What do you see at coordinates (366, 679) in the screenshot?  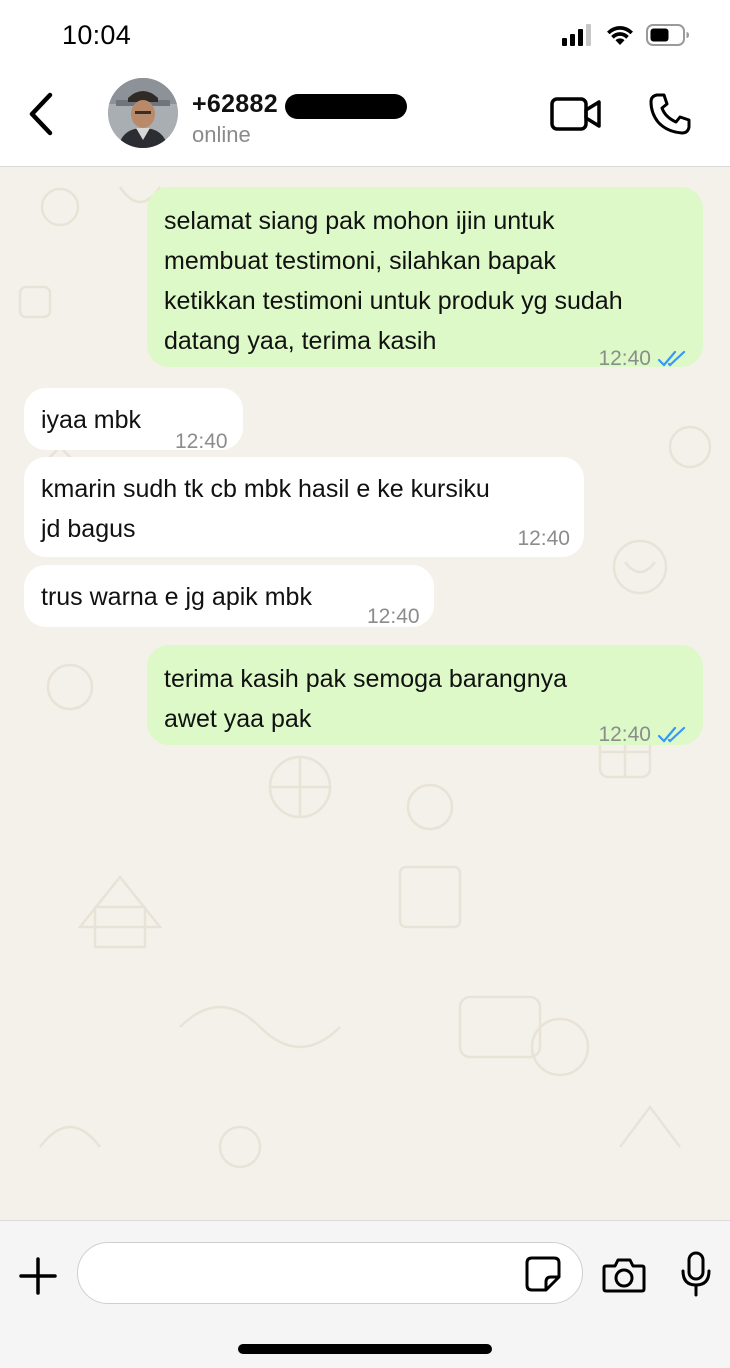 I see `message-line: terima kasih pak semoga barangnya` at bounding box center [366, 679].